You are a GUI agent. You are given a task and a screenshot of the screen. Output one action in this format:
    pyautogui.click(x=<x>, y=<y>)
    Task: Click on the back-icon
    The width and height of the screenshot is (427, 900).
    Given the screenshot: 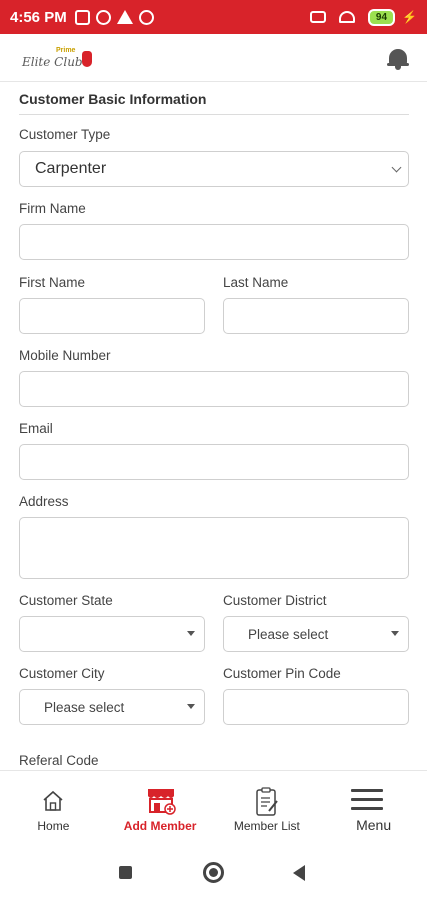 What is the action you would take?
    pyautogui.click(x=299, y=873)
    